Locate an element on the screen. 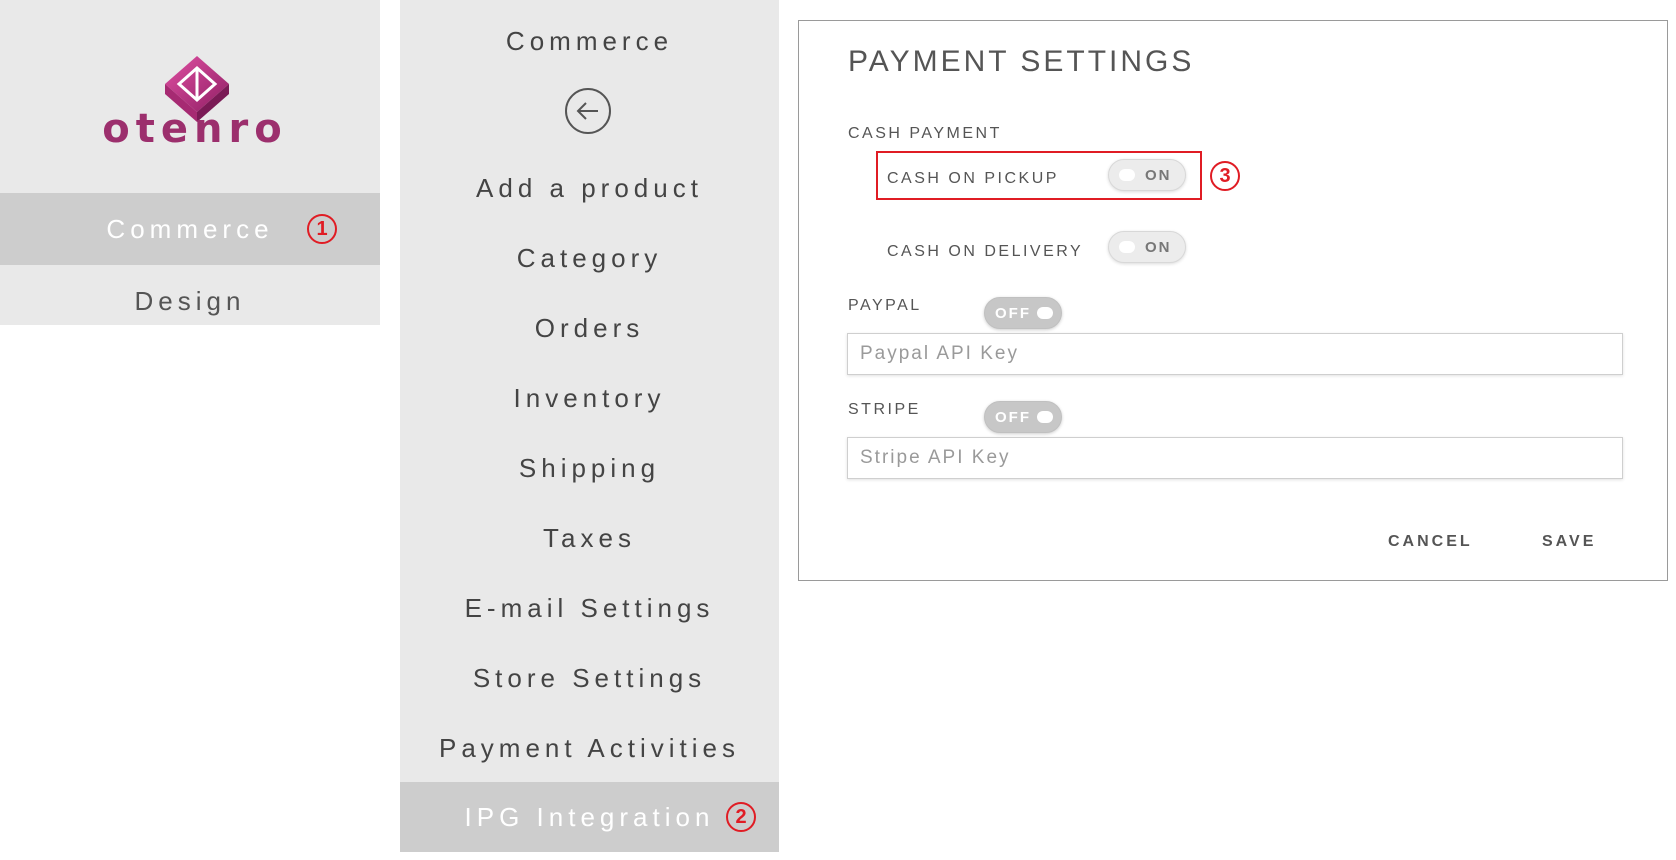 The image size is (1676, 860). paypal-api-key-input is located at coordinates (1235, 354).